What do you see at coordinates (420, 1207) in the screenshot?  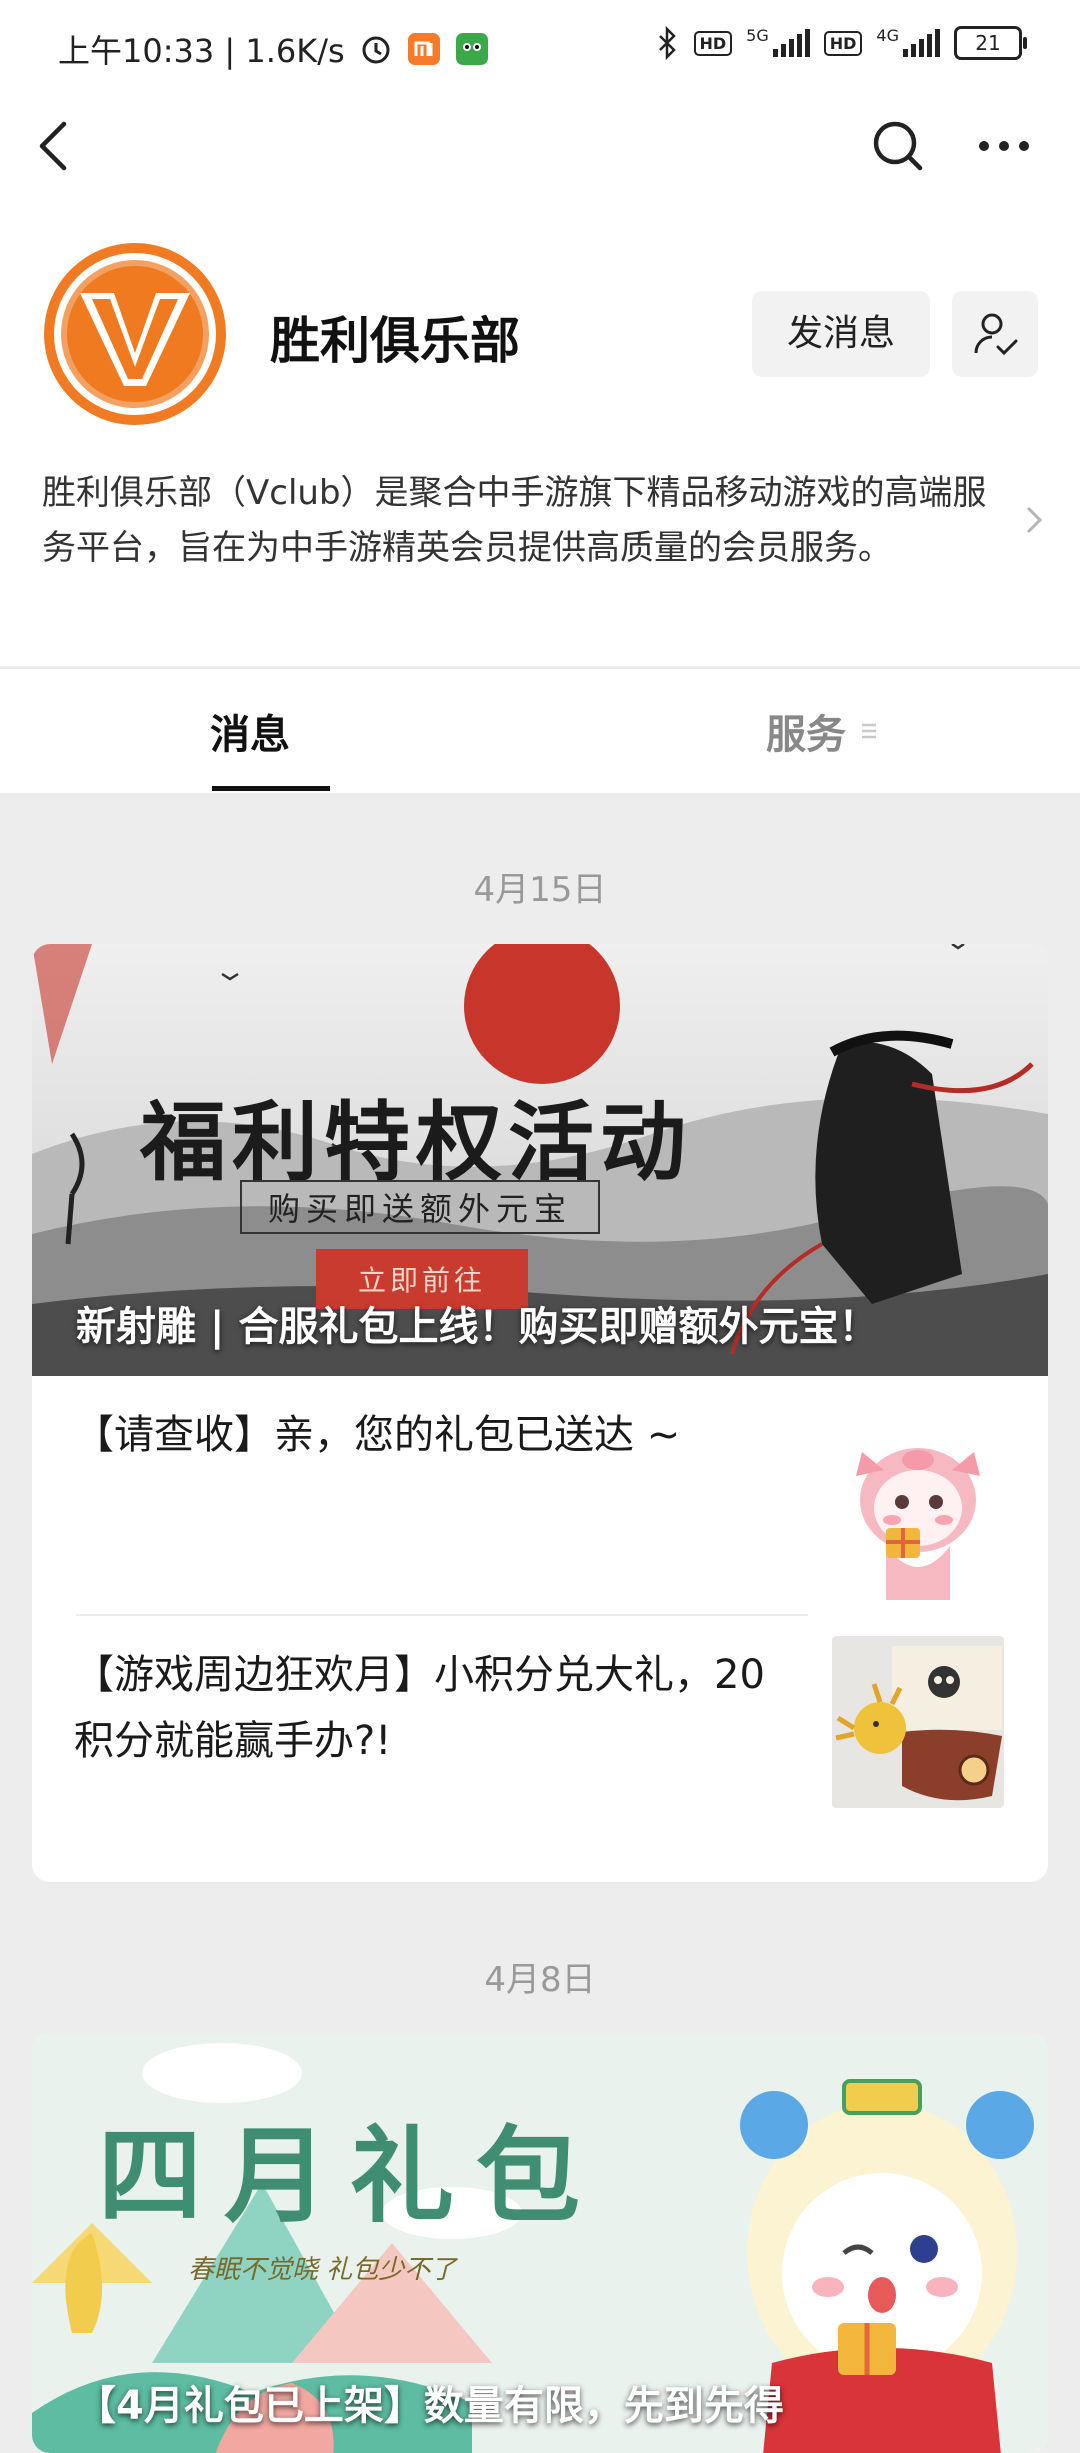 I see `banner-art-subtitle: 购买即送额外元宝` at bounding box center [420, 1207].